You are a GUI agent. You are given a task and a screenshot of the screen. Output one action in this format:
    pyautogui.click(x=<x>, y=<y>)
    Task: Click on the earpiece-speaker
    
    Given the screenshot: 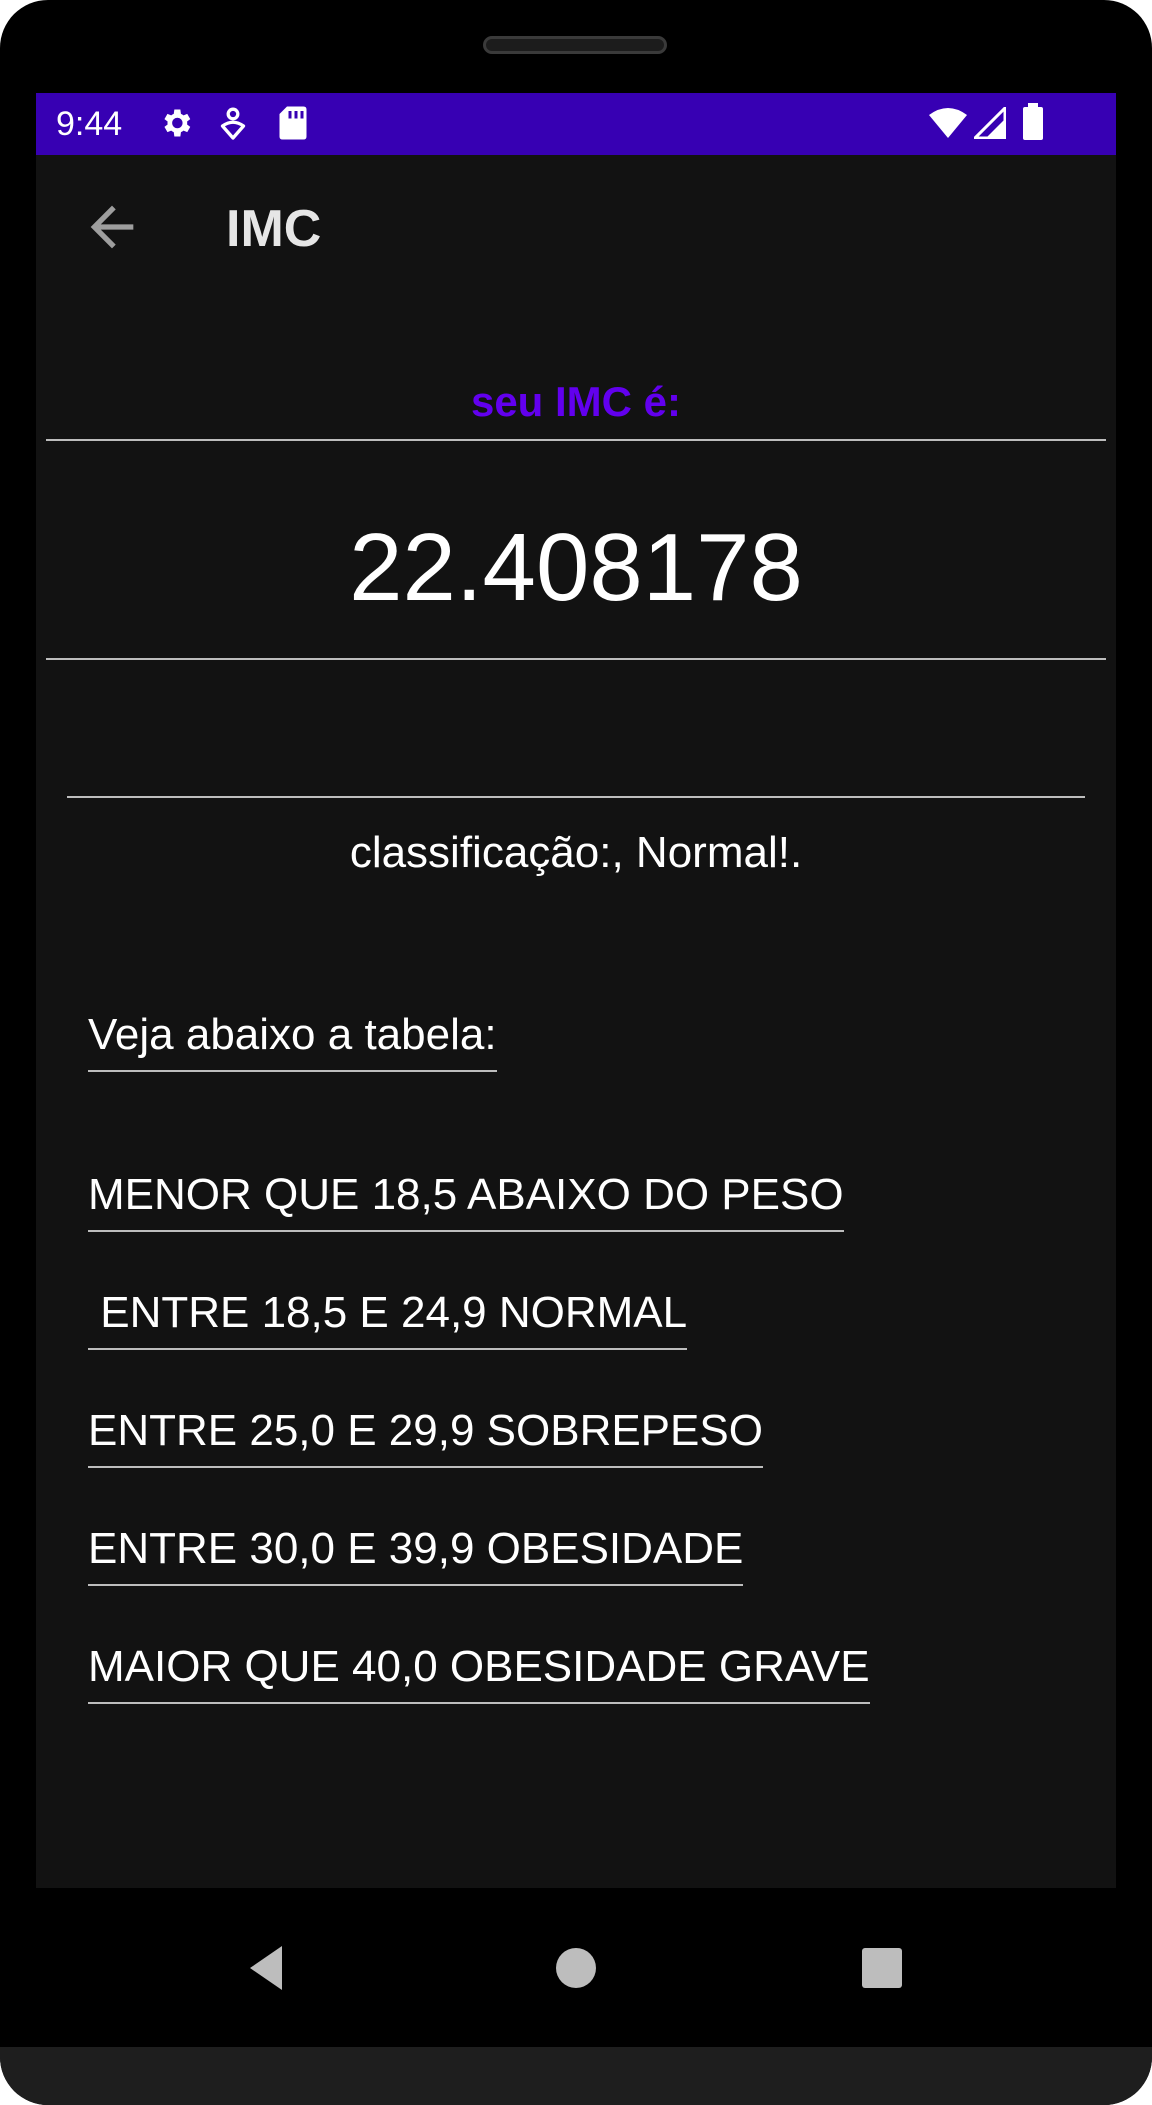 What is the action you would take?
    pyautogui.click(x=575, y=45)
    